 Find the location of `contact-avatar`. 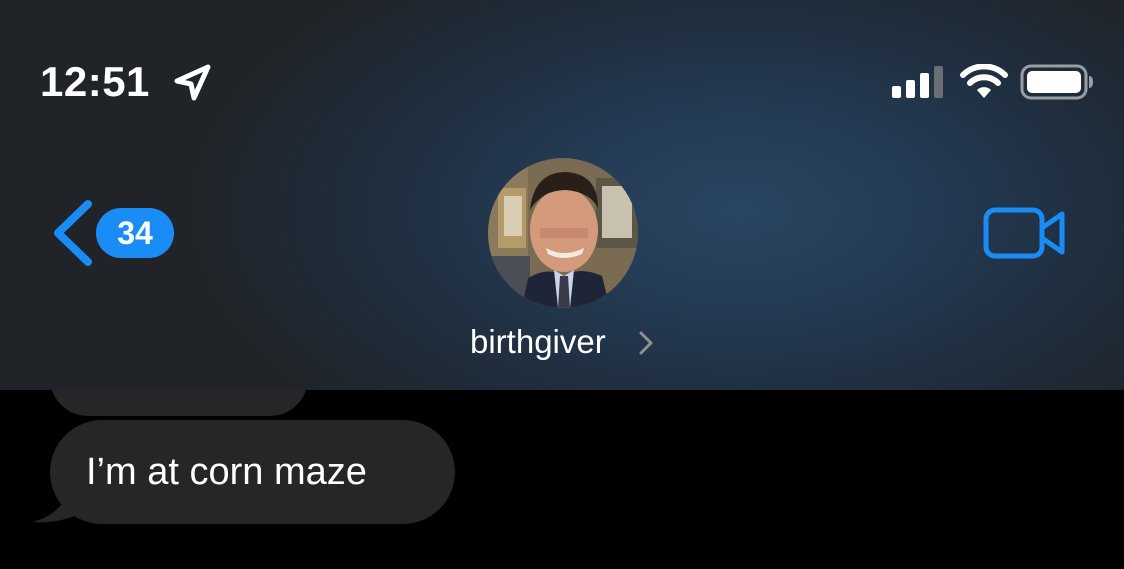

contact-avatar is located at coordinates (563, 233).